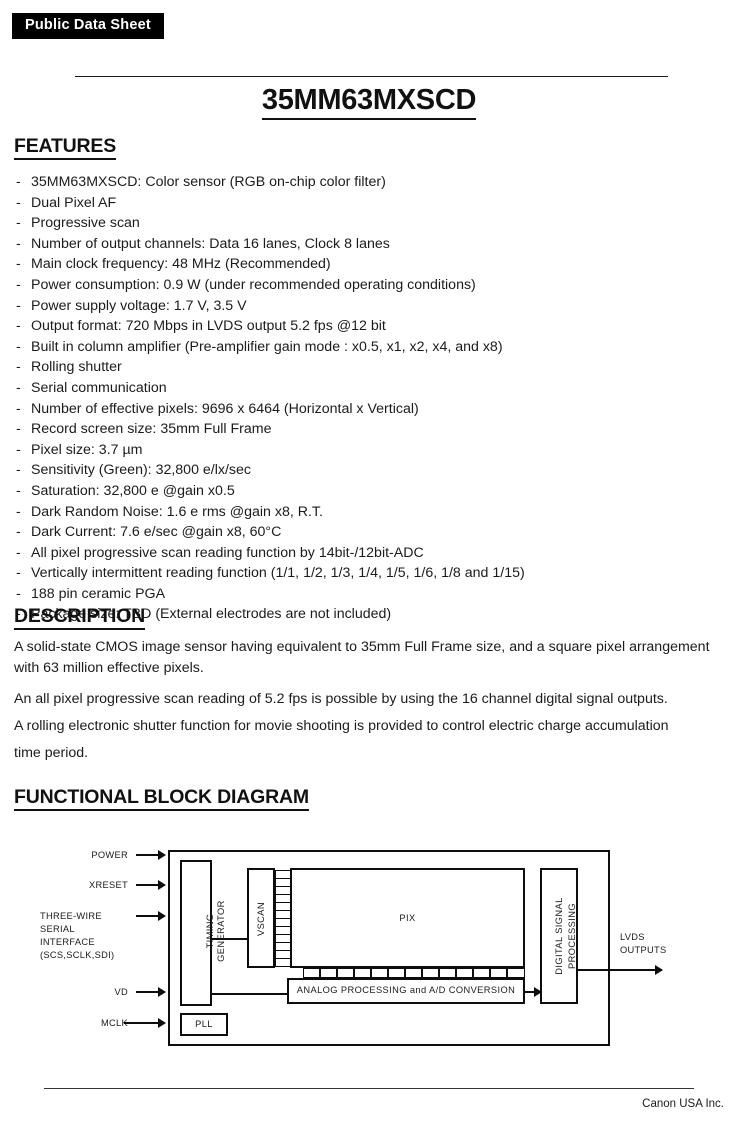 This screenshot has width=738, height=1123. What do you see at coordinates (369, 388) in the screenshot?
I see `list-item: - Serial communication` at bounding box center [369, 388].